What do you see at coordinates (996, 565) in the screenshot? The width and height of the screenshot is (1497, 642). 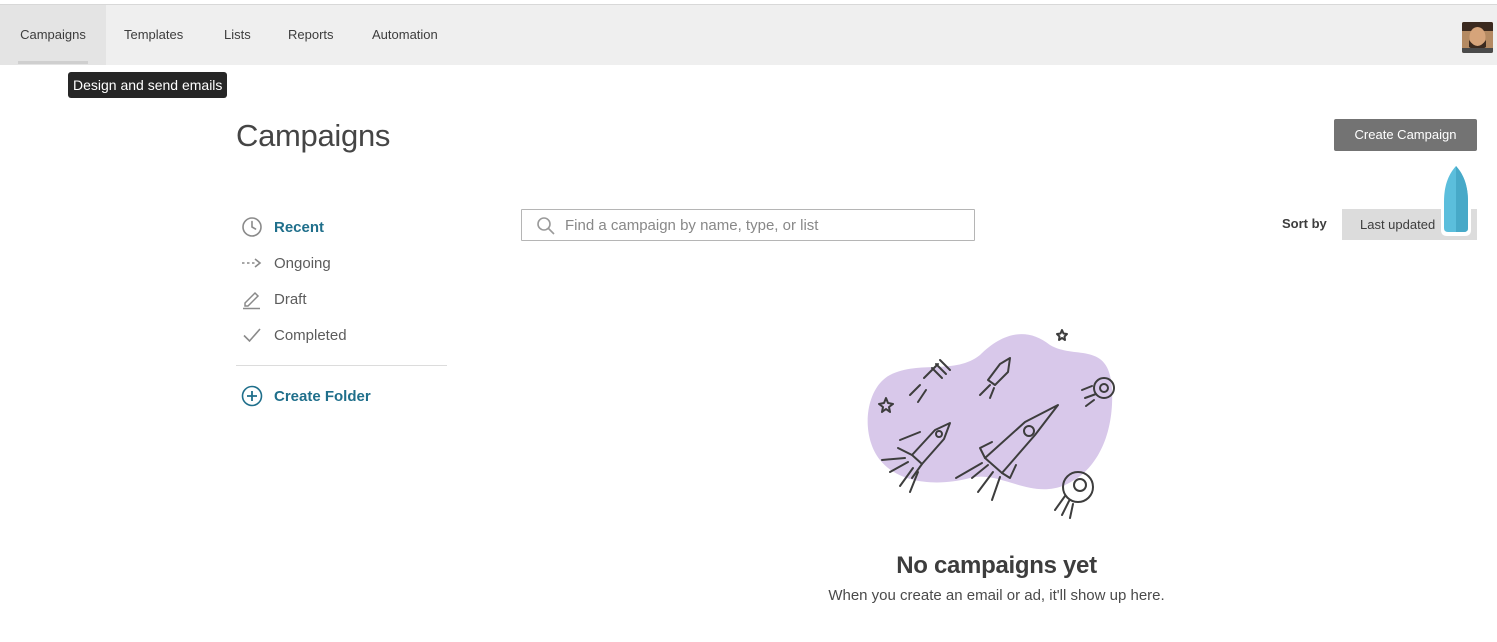 I see `empty-state-title: No campaigns yet` at bounding box center [996, 565].